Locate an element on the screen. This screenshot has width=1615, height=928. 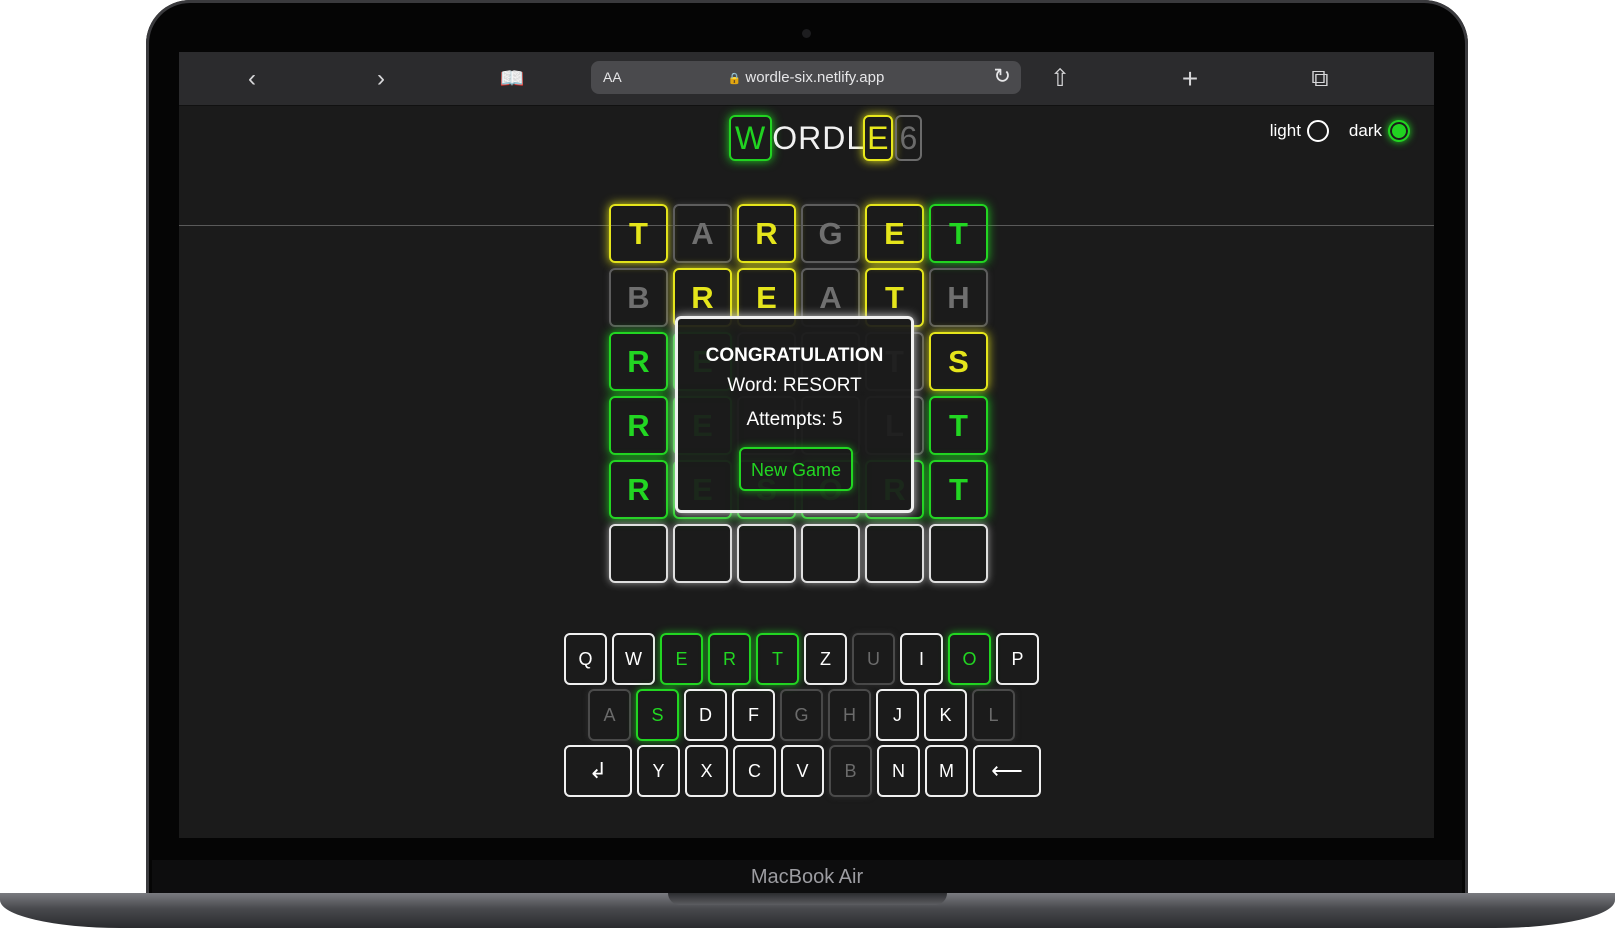
key-p: P is located at coordinates (1017, 659).